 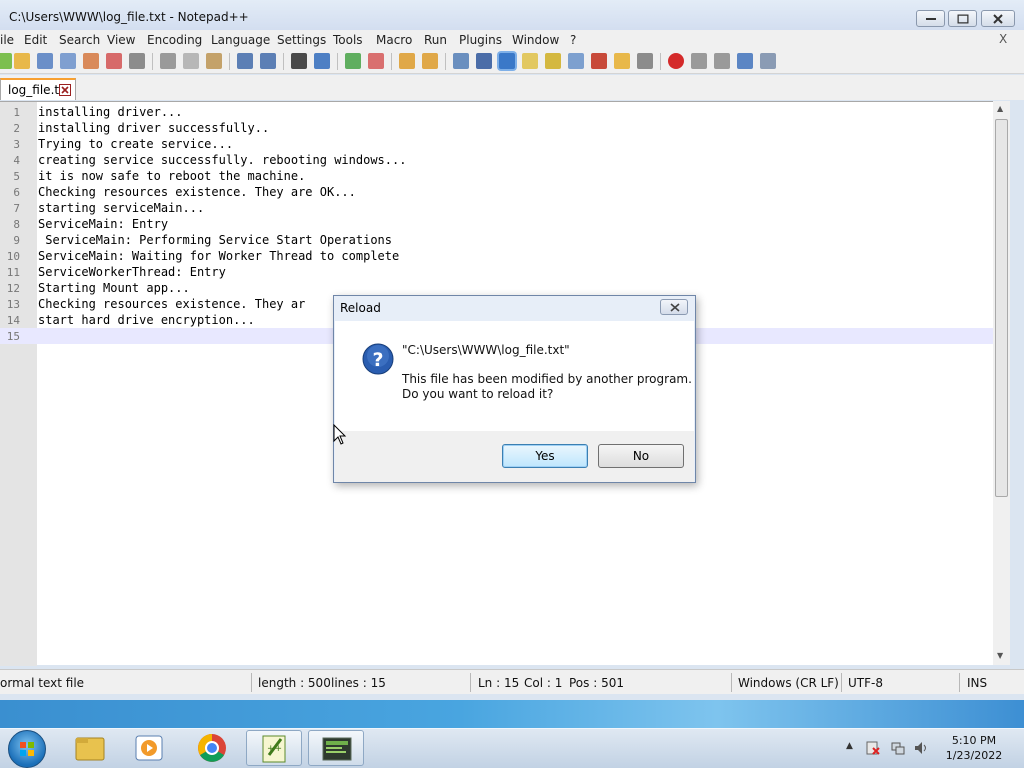 I want to click on show-hidden-icons-icon: ▲, so click(x=853, y=748).